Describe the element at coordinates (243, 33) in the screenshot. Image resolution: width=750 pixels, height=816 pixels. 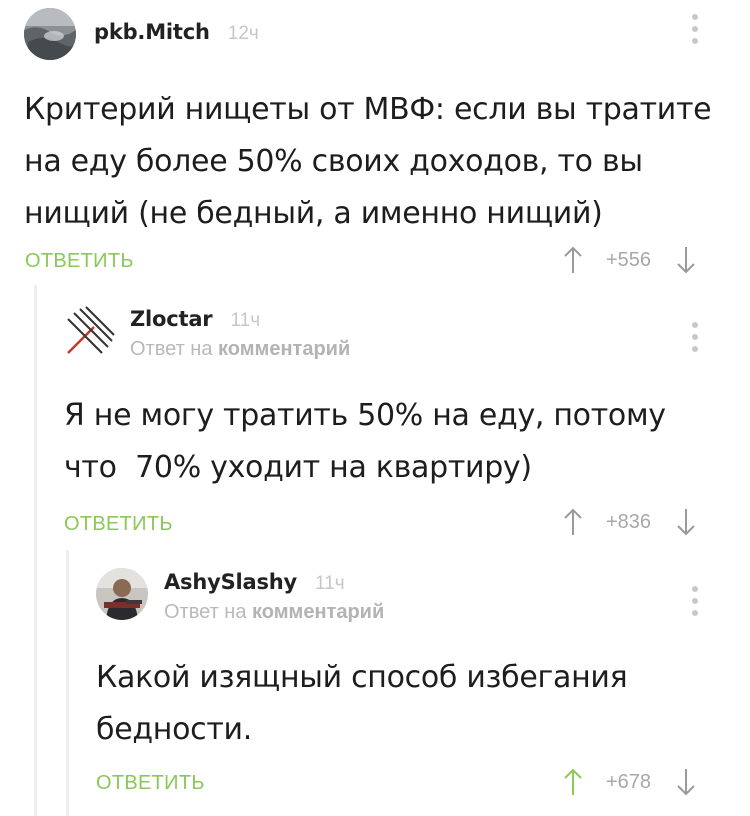
I see `timestamp: 12ч` at that location.